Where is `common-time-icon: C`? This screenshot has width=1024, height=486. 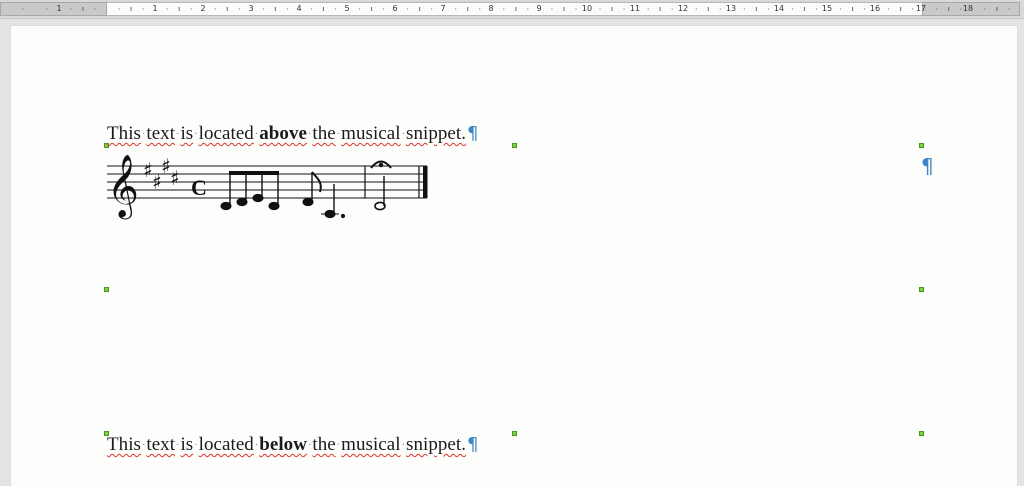 common-time-icon: C is located at coordinates (199, 187).